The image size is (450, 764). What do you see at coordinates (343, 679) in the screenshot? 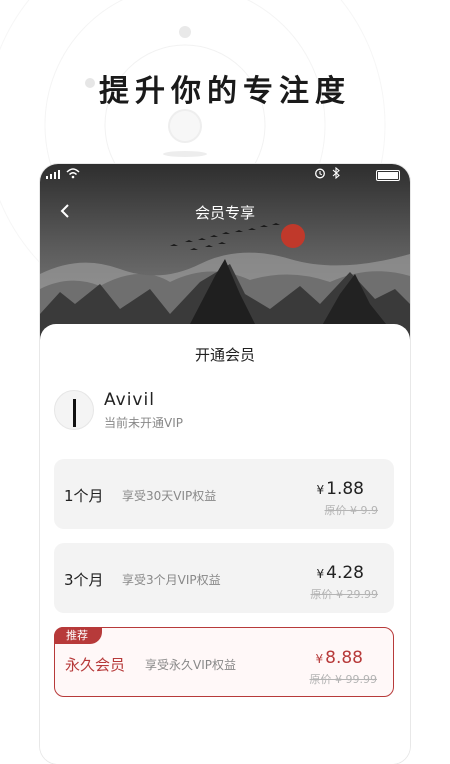
I see `plan-original-price: 原价 ¥ 99.99` at bounding box center [343, 679].